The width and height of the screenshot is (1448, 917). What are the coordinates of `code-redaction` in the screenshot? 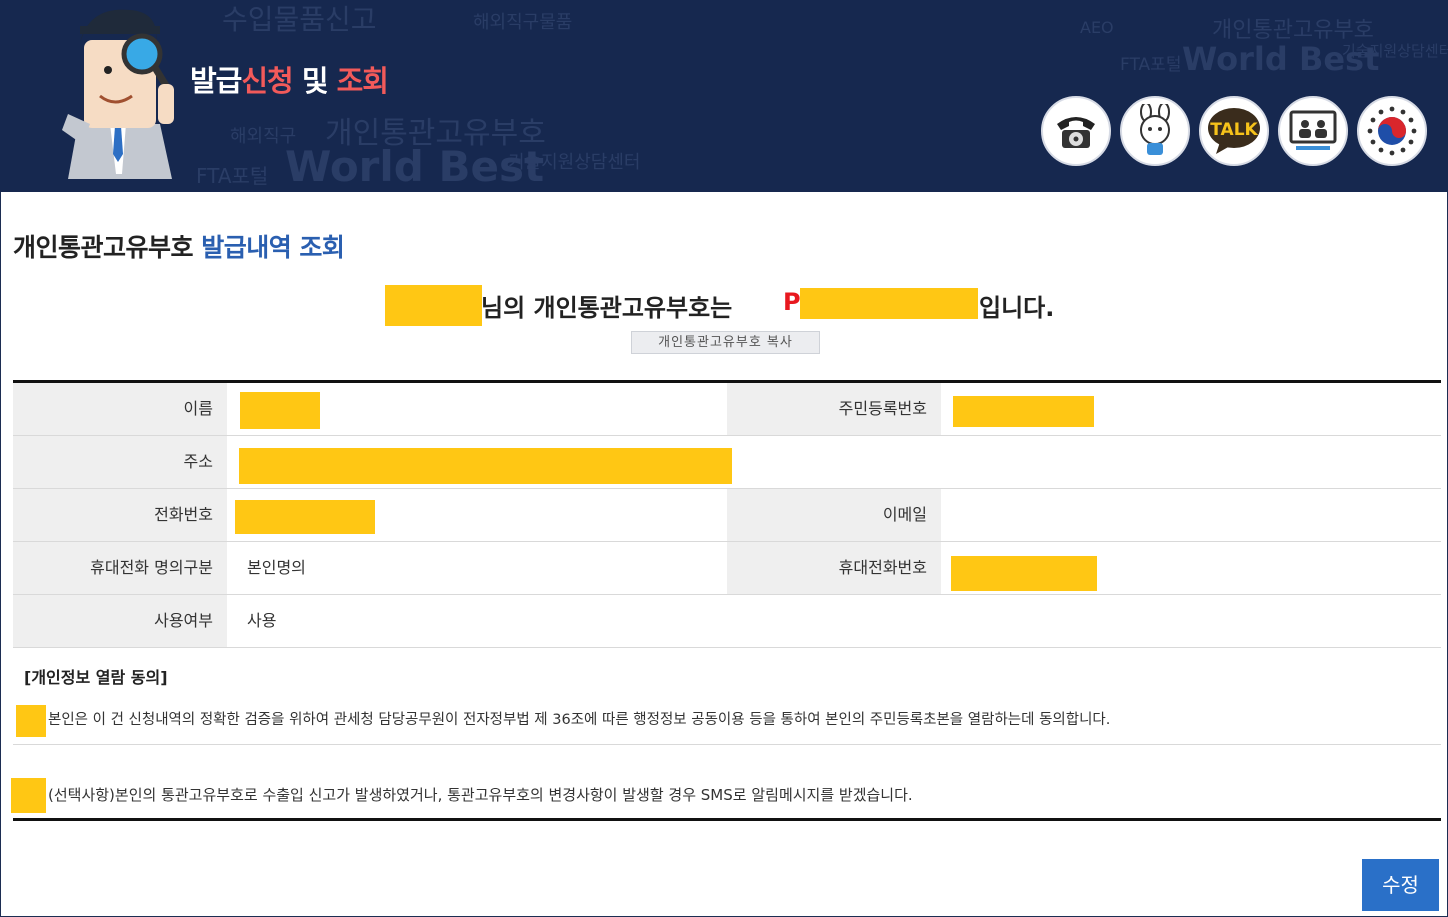 It's located at (889, 303).